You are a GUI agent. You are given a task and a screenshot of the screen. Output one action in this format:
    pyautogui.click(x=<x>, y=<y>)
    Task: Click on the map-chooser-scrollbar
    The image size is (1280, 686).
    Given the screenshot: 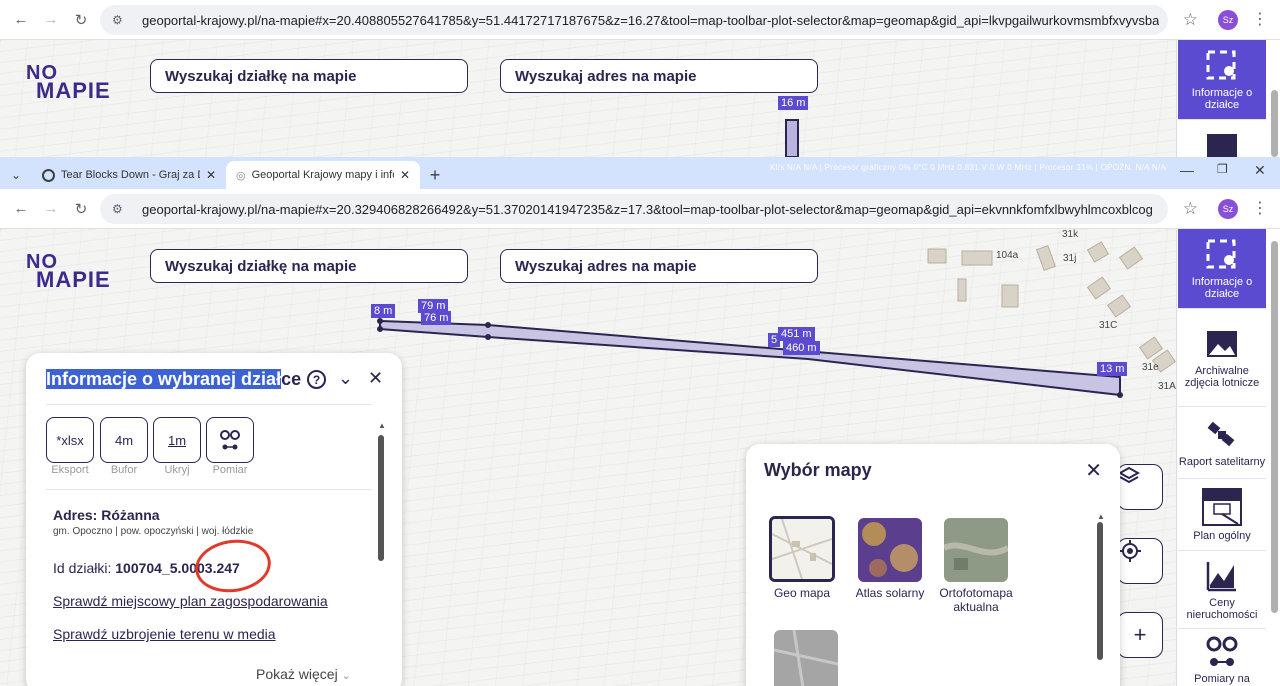 What is the action you would take?
    pyautogui.click(x=1100, y=591)
    